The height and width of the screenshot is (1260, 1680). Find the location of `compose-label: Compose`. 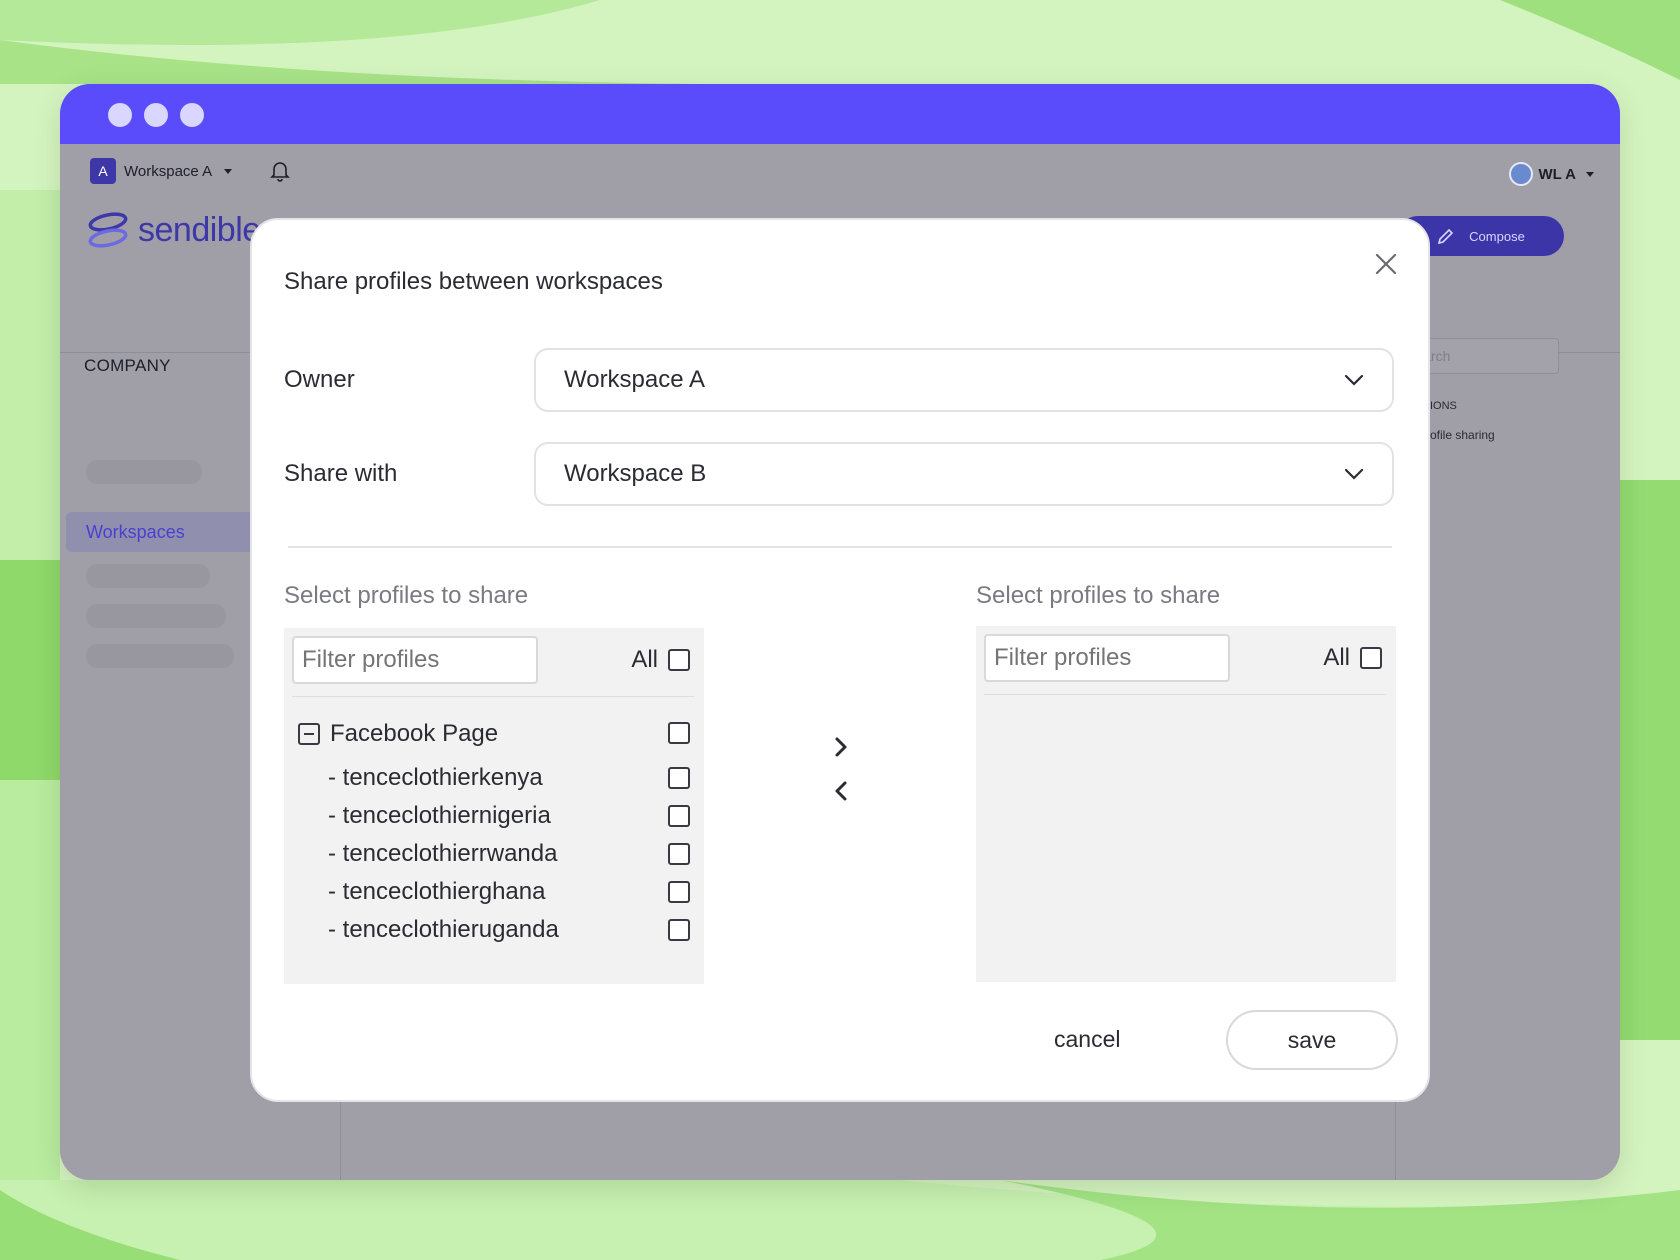

compose-label: Compose is located at coordinates (1497, 236).